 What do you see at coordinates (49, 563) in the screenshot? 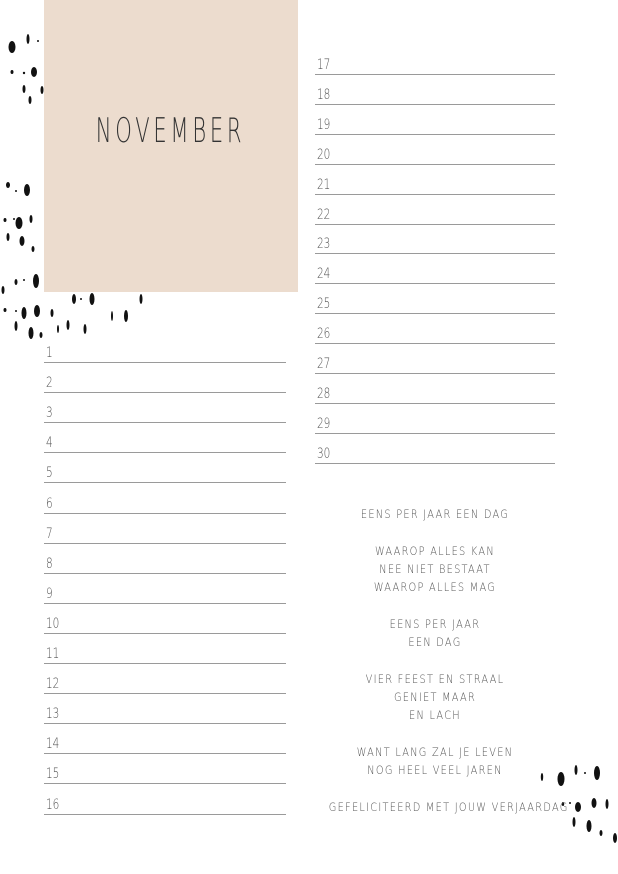
I see `day-number: 8` at bounding box center [49, 563].